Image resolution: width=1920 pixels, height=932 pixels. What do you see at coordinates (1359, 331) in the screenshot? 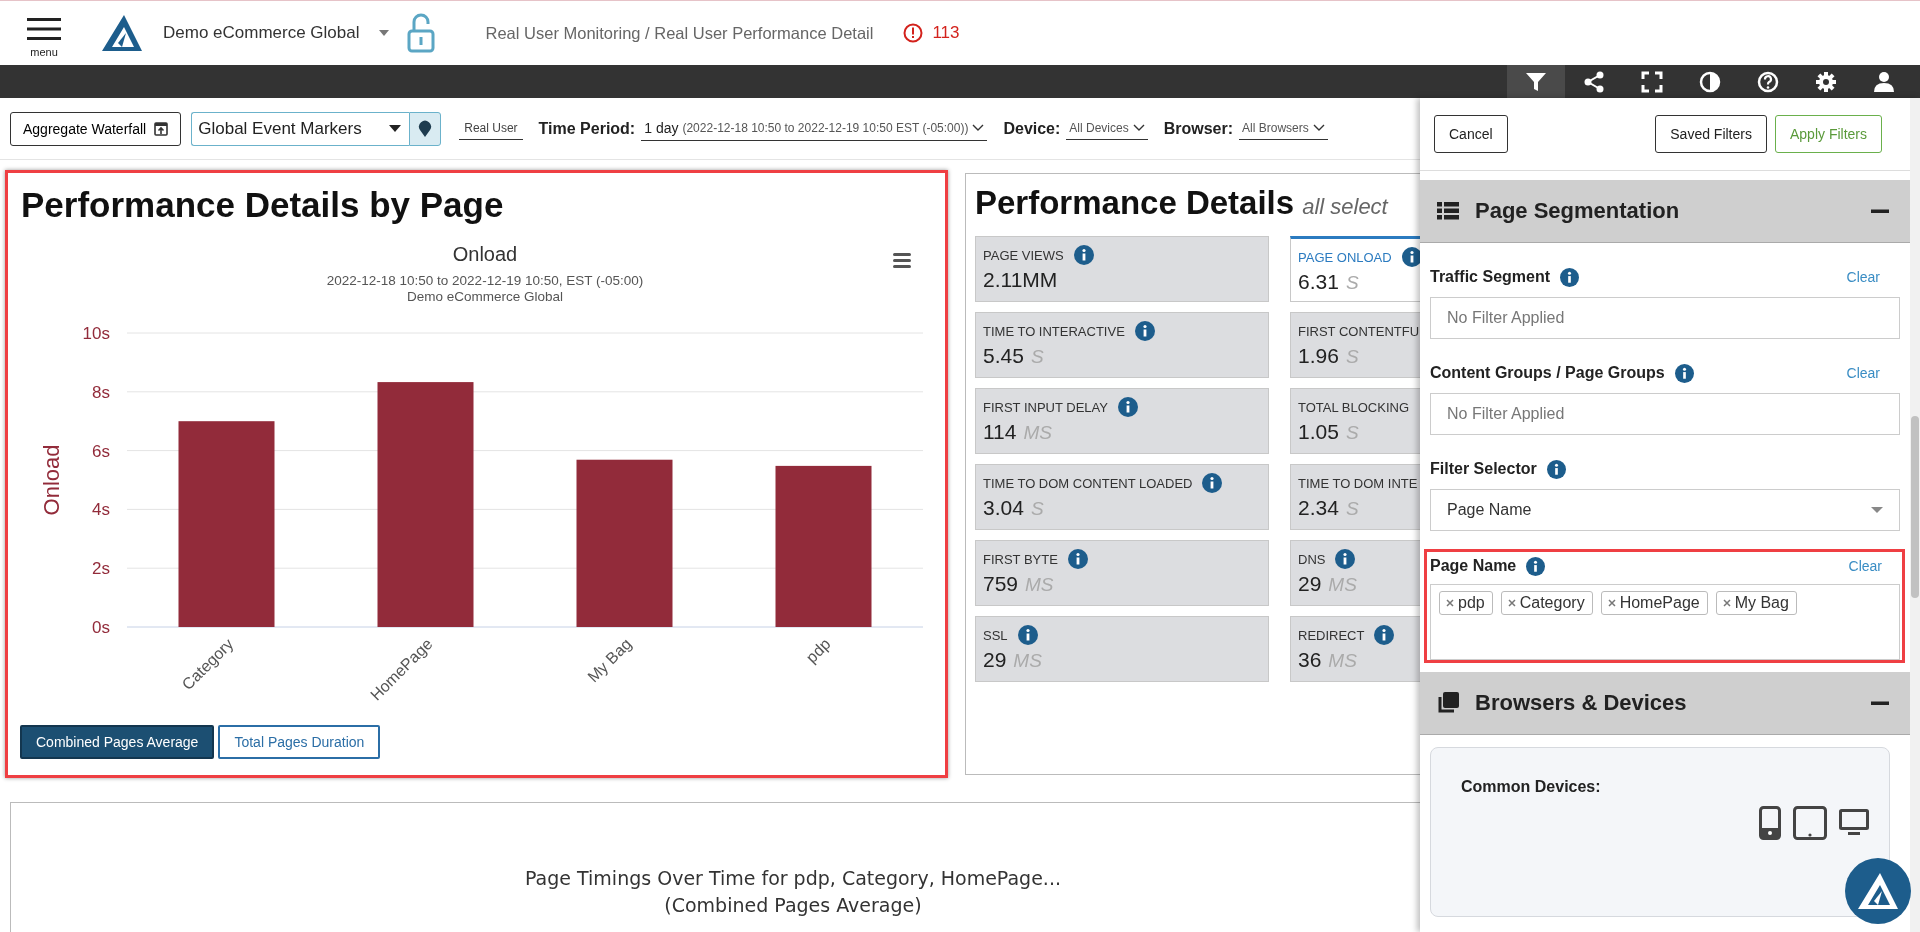
I see `metric-label: FIRST CONTENTFU` at bounding box center [1359, 331].